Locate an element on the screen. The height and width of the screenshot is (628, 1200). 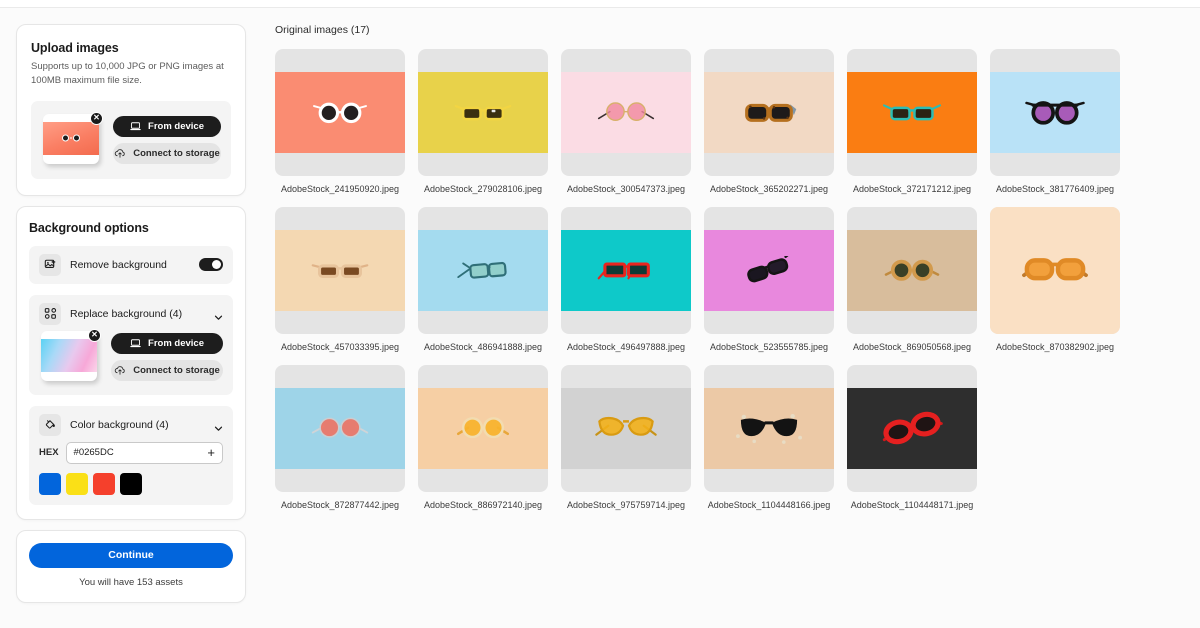
upload-dropzone: ✕ From device Connect to storage is located at coordinates (131, 139).